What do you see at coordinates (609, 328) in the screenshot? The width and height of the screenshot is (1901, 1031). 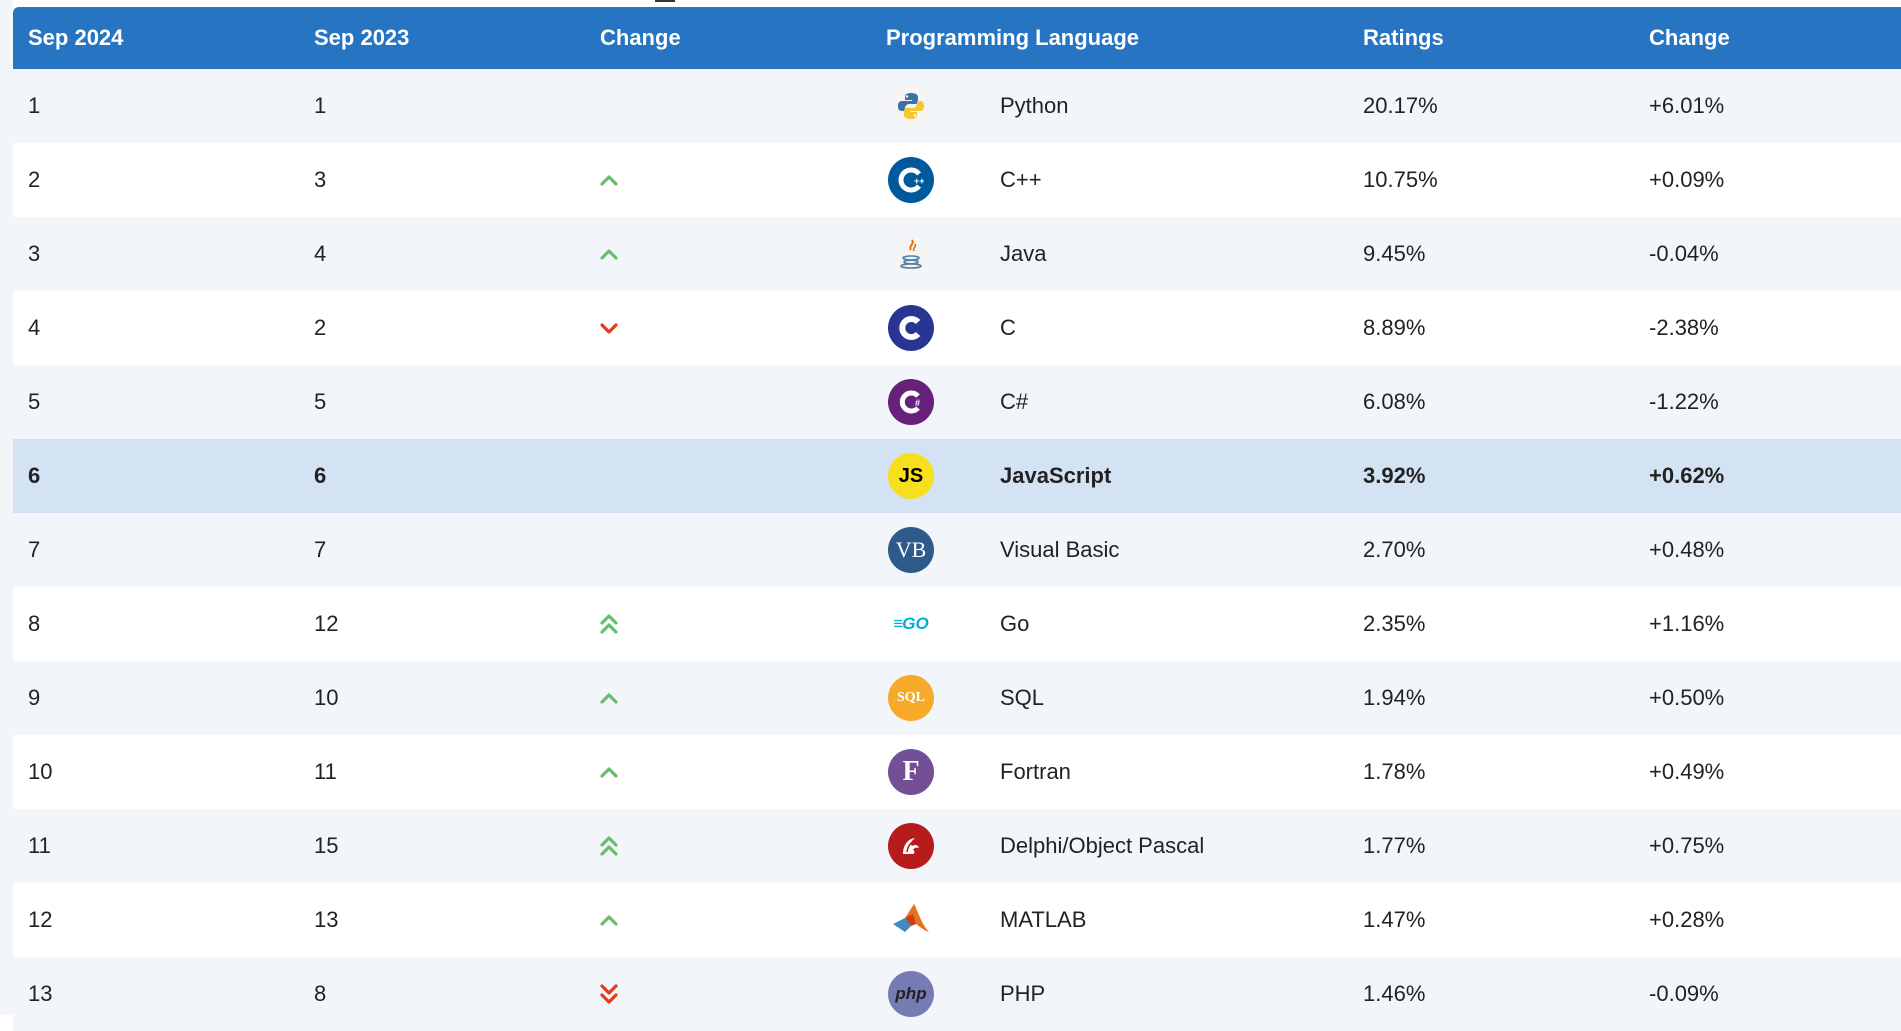 I see `trend-down-icon` at bounding box center [609, 328].